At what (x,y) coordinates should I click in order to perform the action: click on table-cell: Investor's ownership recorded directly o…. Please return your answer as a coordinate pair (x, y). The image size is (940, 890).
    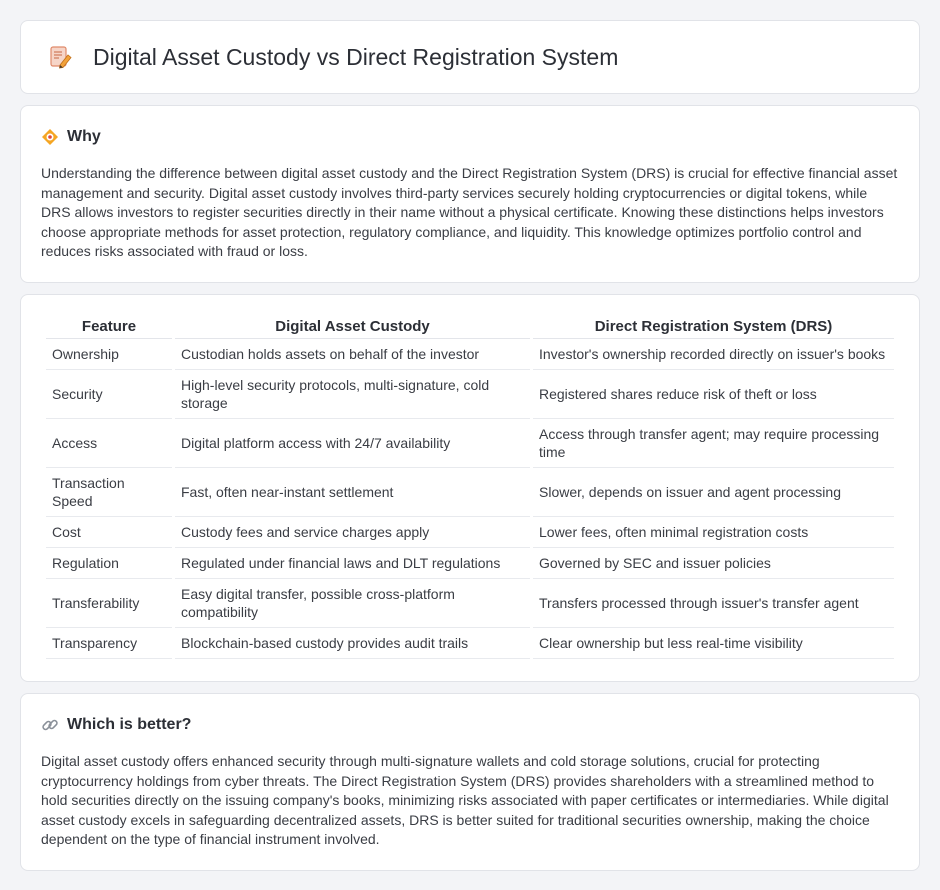
    Looking at the image, I should click on (713, 354).